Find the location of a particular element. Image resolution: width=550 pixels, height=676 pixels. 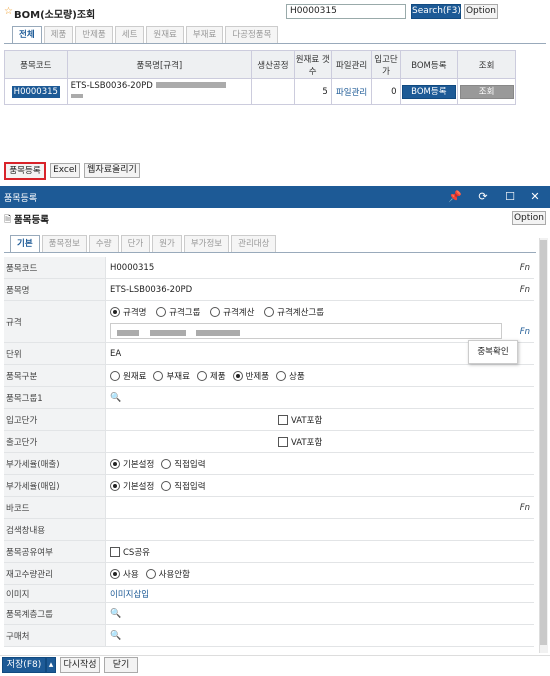

tab-additional-info: 부가정보 is located at coordinates (206, 244).